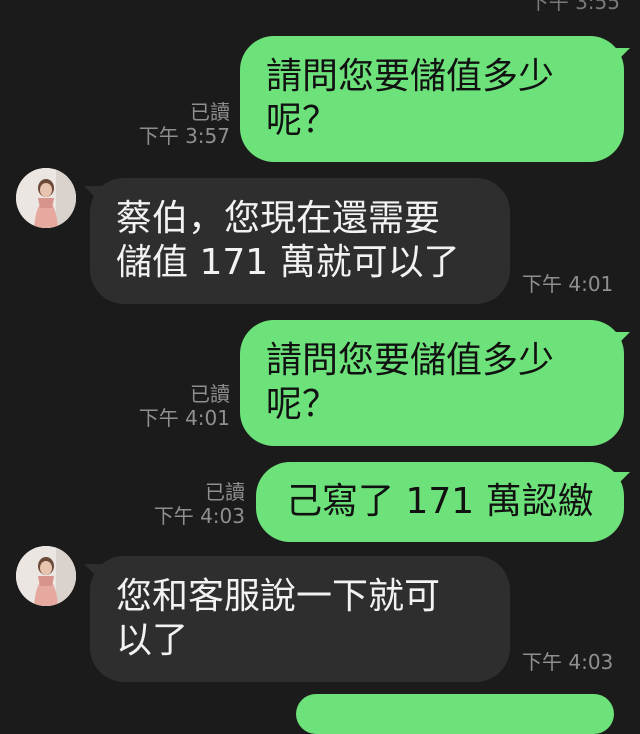 The width and height of the screenshot is (640, 734). I want to click on message-meta: 已讀 下午 4:03, so click(185, 504).